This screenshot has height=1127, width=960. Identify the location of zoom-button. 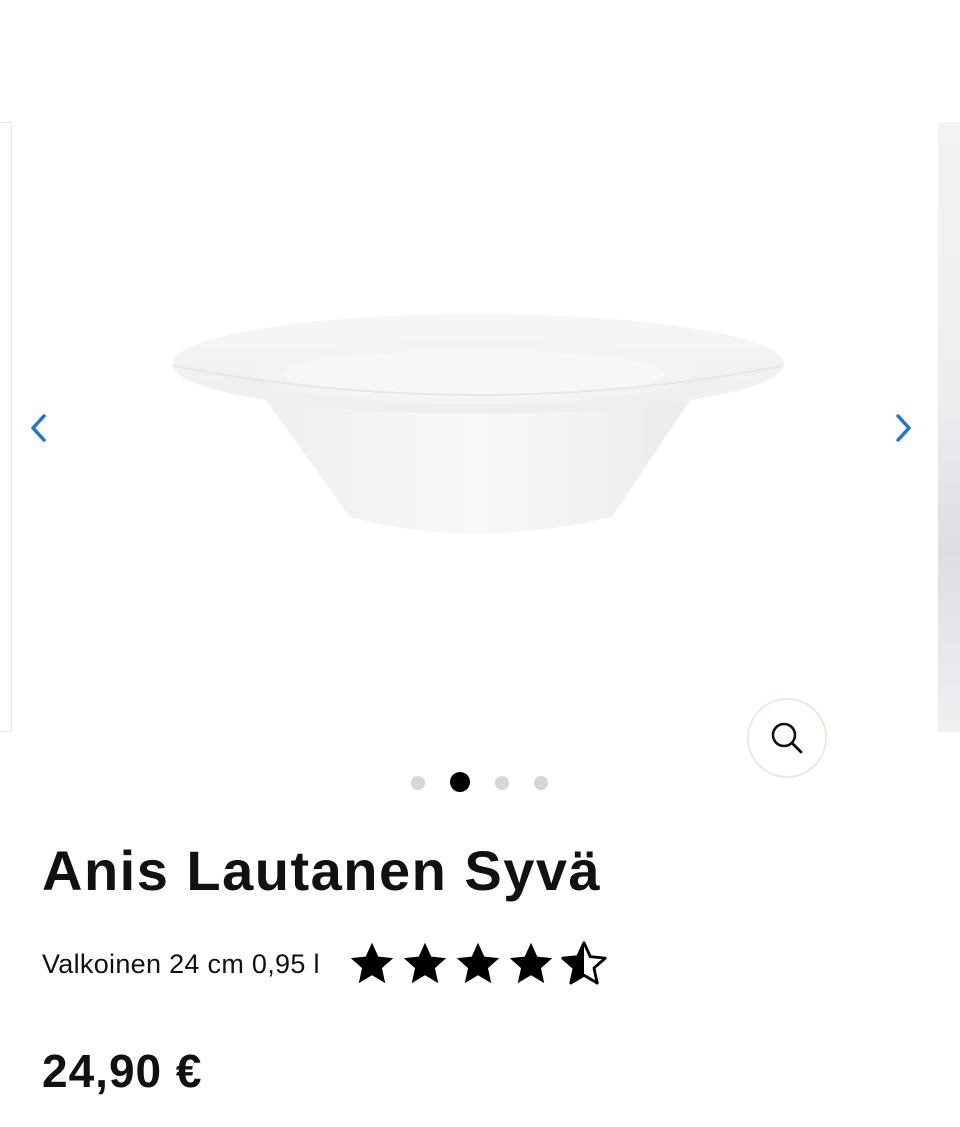
(787, 738).